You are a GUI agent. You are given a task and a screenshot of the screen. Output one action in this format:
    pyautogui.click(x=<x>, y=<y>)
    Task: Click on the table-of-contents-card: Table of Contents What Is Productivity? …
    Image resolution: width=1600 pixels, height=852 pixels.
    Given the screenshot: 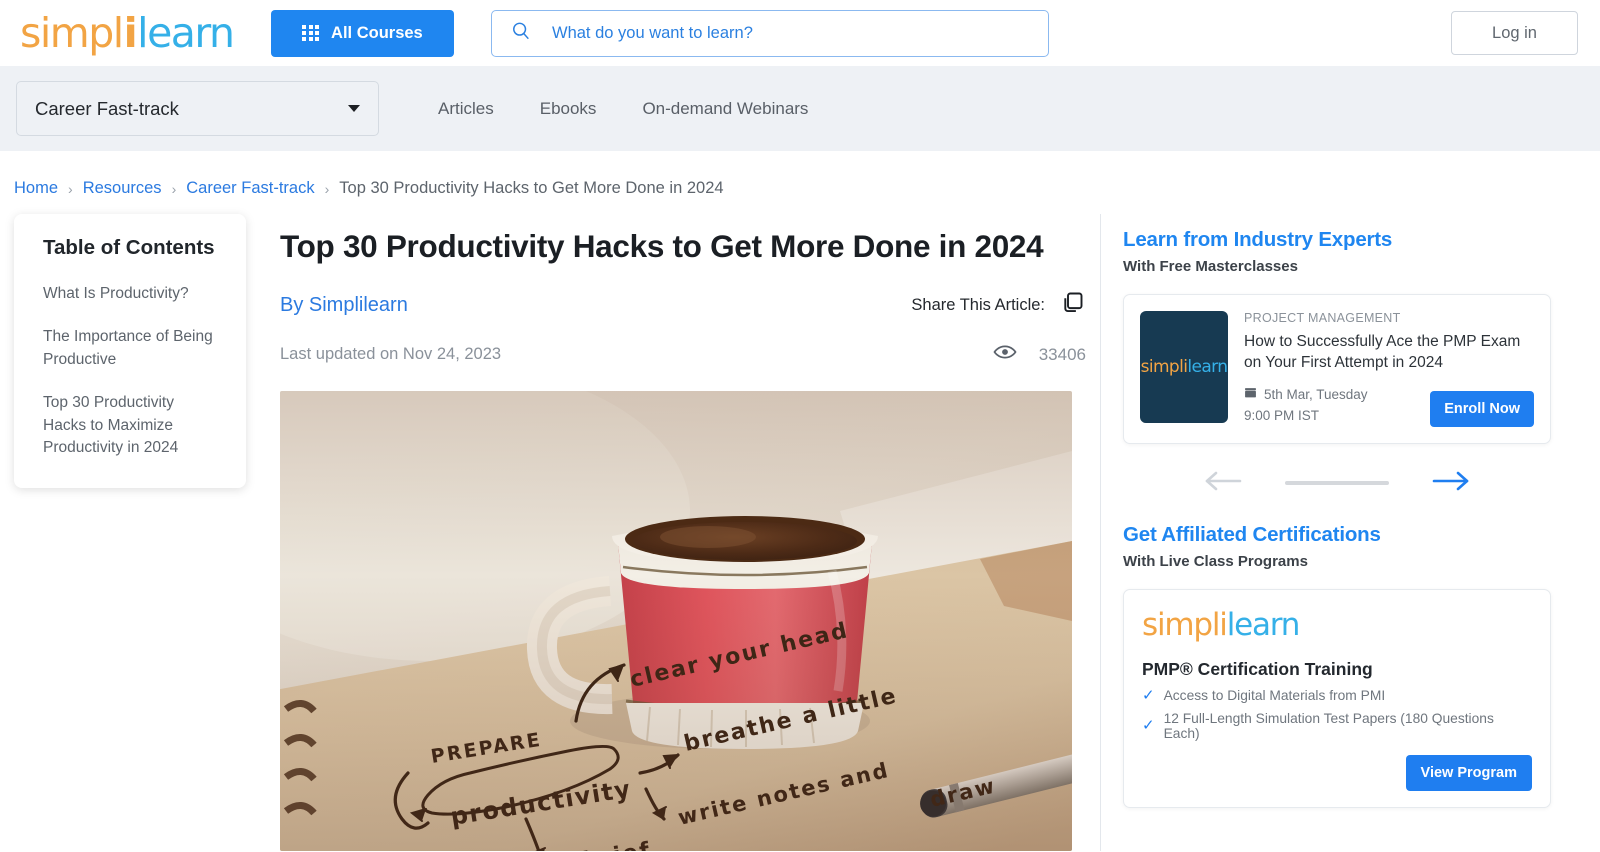 What is the action you would take?
    pyautogui.click(x=130, y=351)
    